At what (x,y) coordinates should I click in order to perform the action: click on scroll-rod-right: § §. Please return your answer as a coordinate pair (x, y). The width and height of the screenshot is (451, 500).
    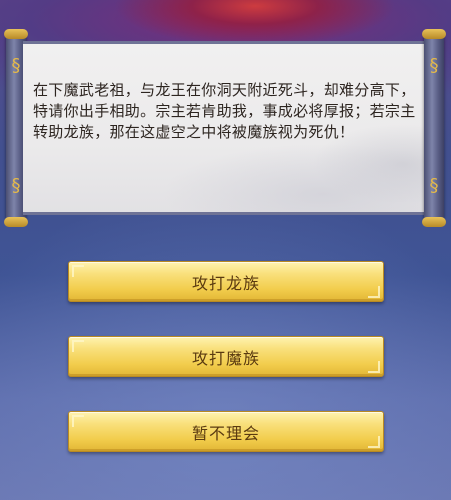
    Looking at the image, I should click on (434, 128).